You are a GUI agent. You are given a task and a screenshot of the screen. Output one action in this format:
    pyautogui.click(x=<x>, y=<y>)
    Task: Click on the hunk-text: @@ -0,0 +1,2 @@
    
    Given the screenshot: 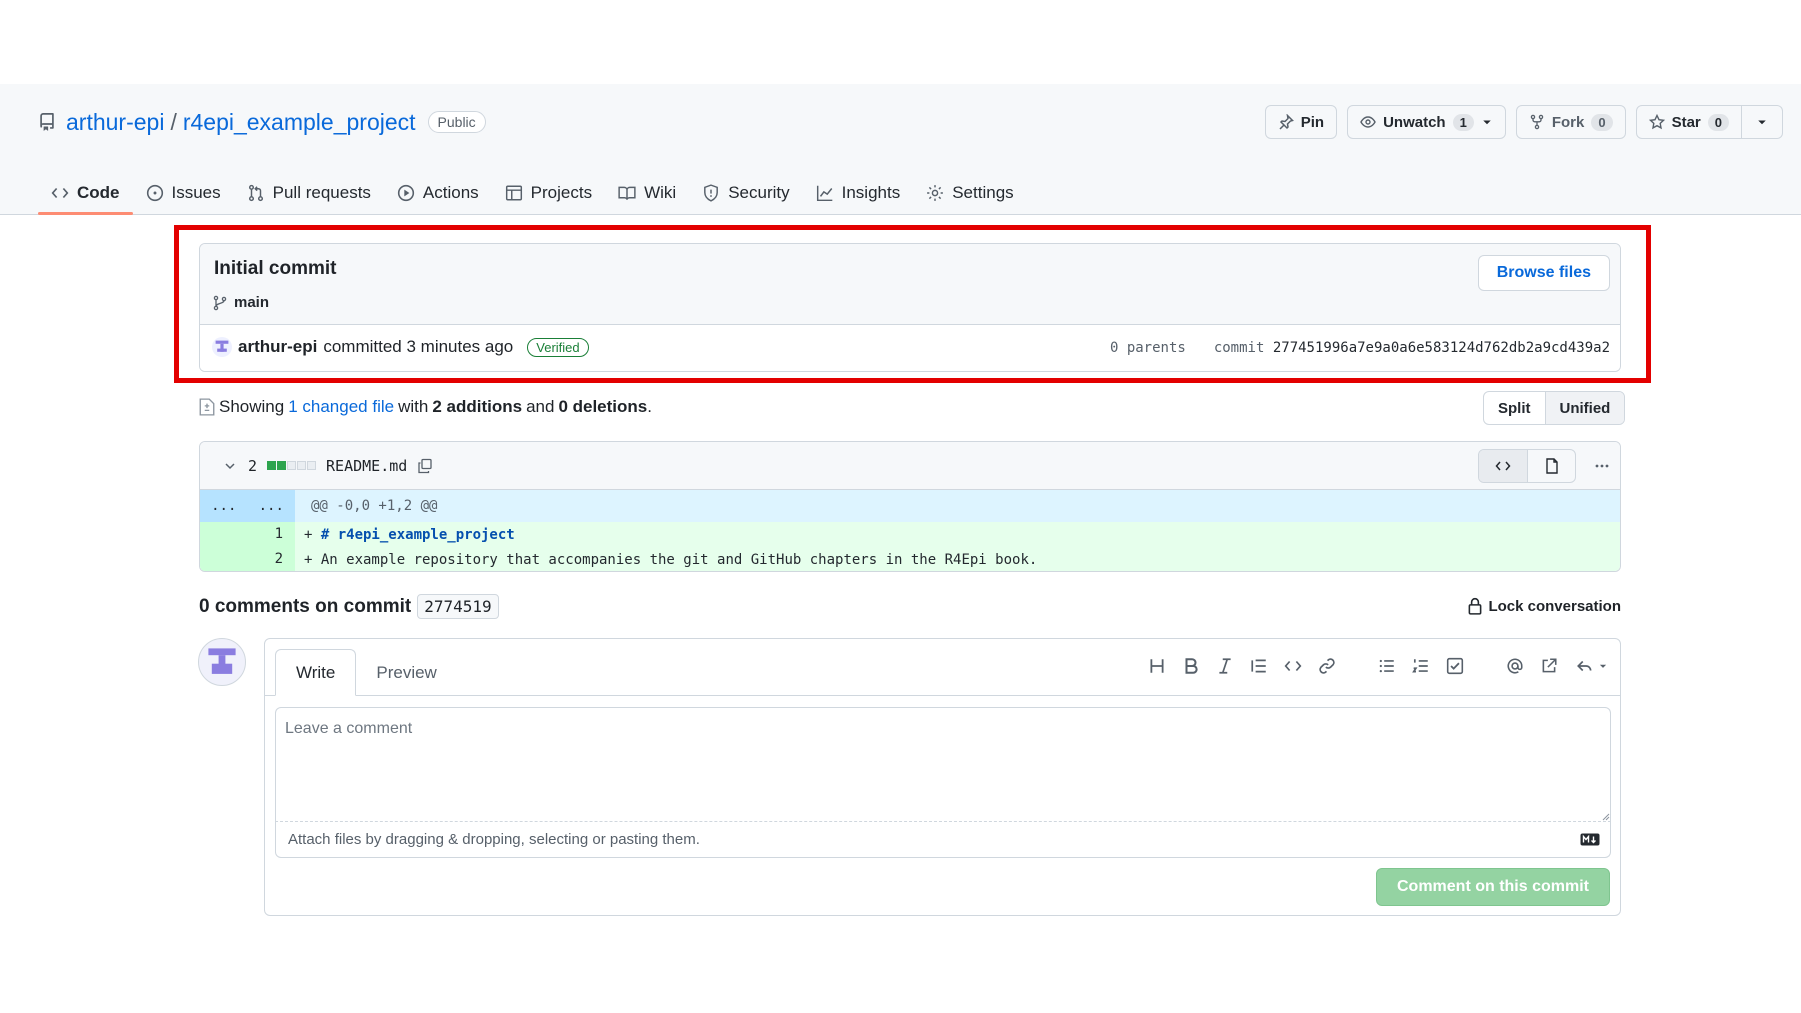 What is the action you would take?
    pyautogui.click(x=374, y=506)
    